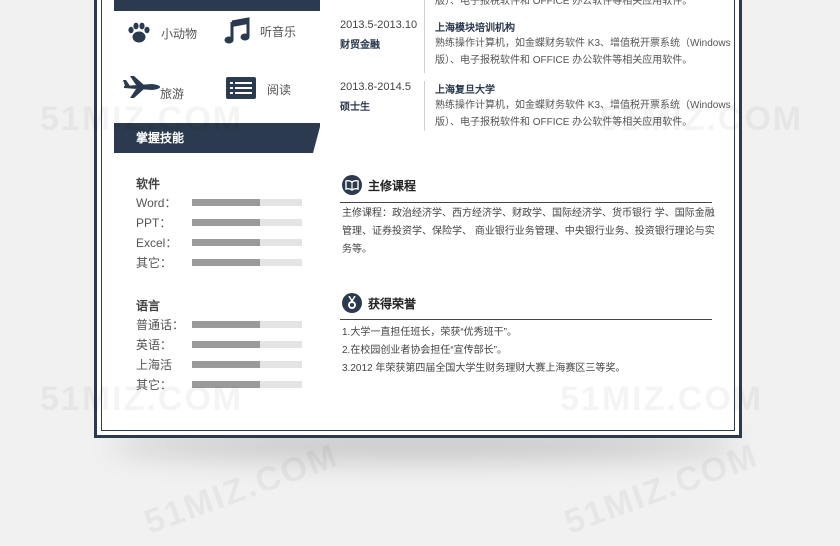  I want to click on software-heading: 软件, so click(148, 184).